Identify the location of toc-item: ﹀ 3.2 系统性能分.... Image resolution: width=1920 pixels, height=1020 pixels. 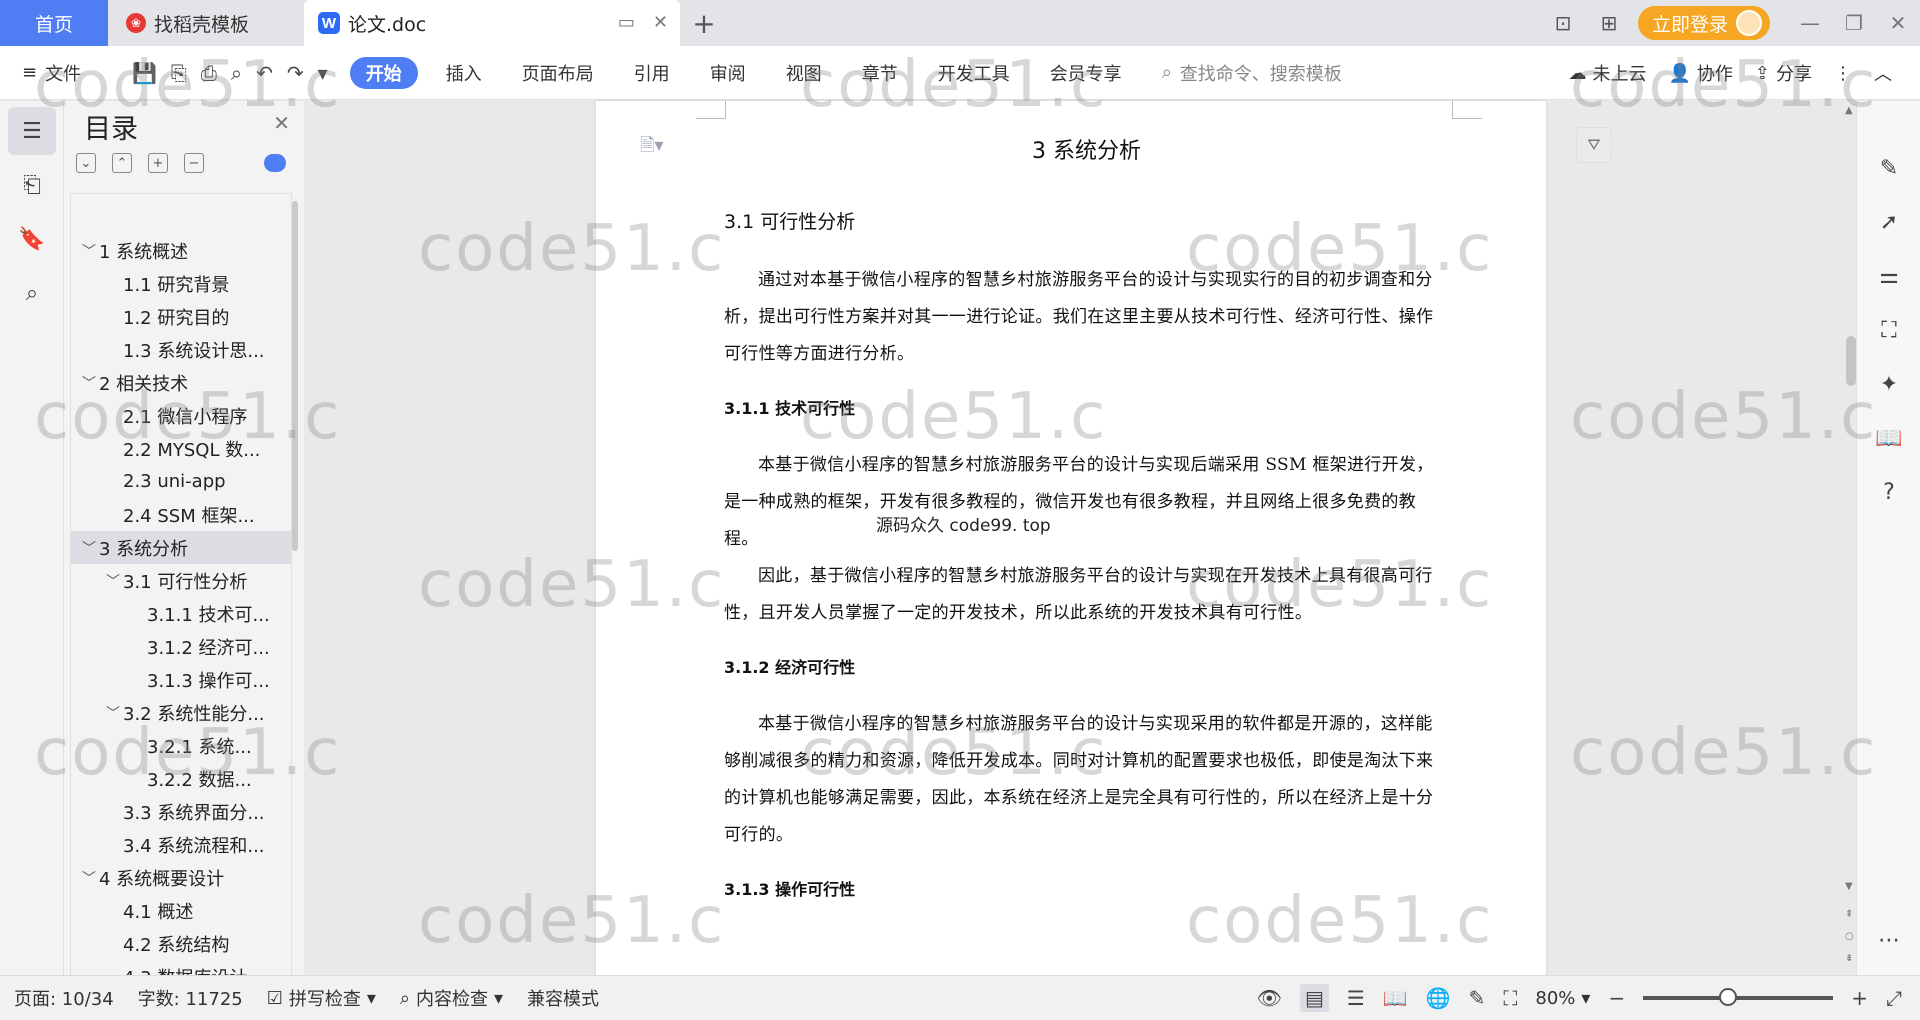
(181, 712).